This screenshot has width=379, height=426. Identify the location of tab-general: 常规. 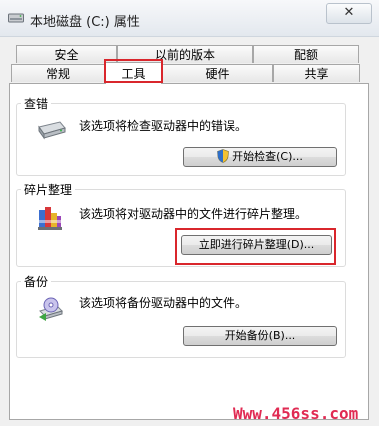
(58, 73).